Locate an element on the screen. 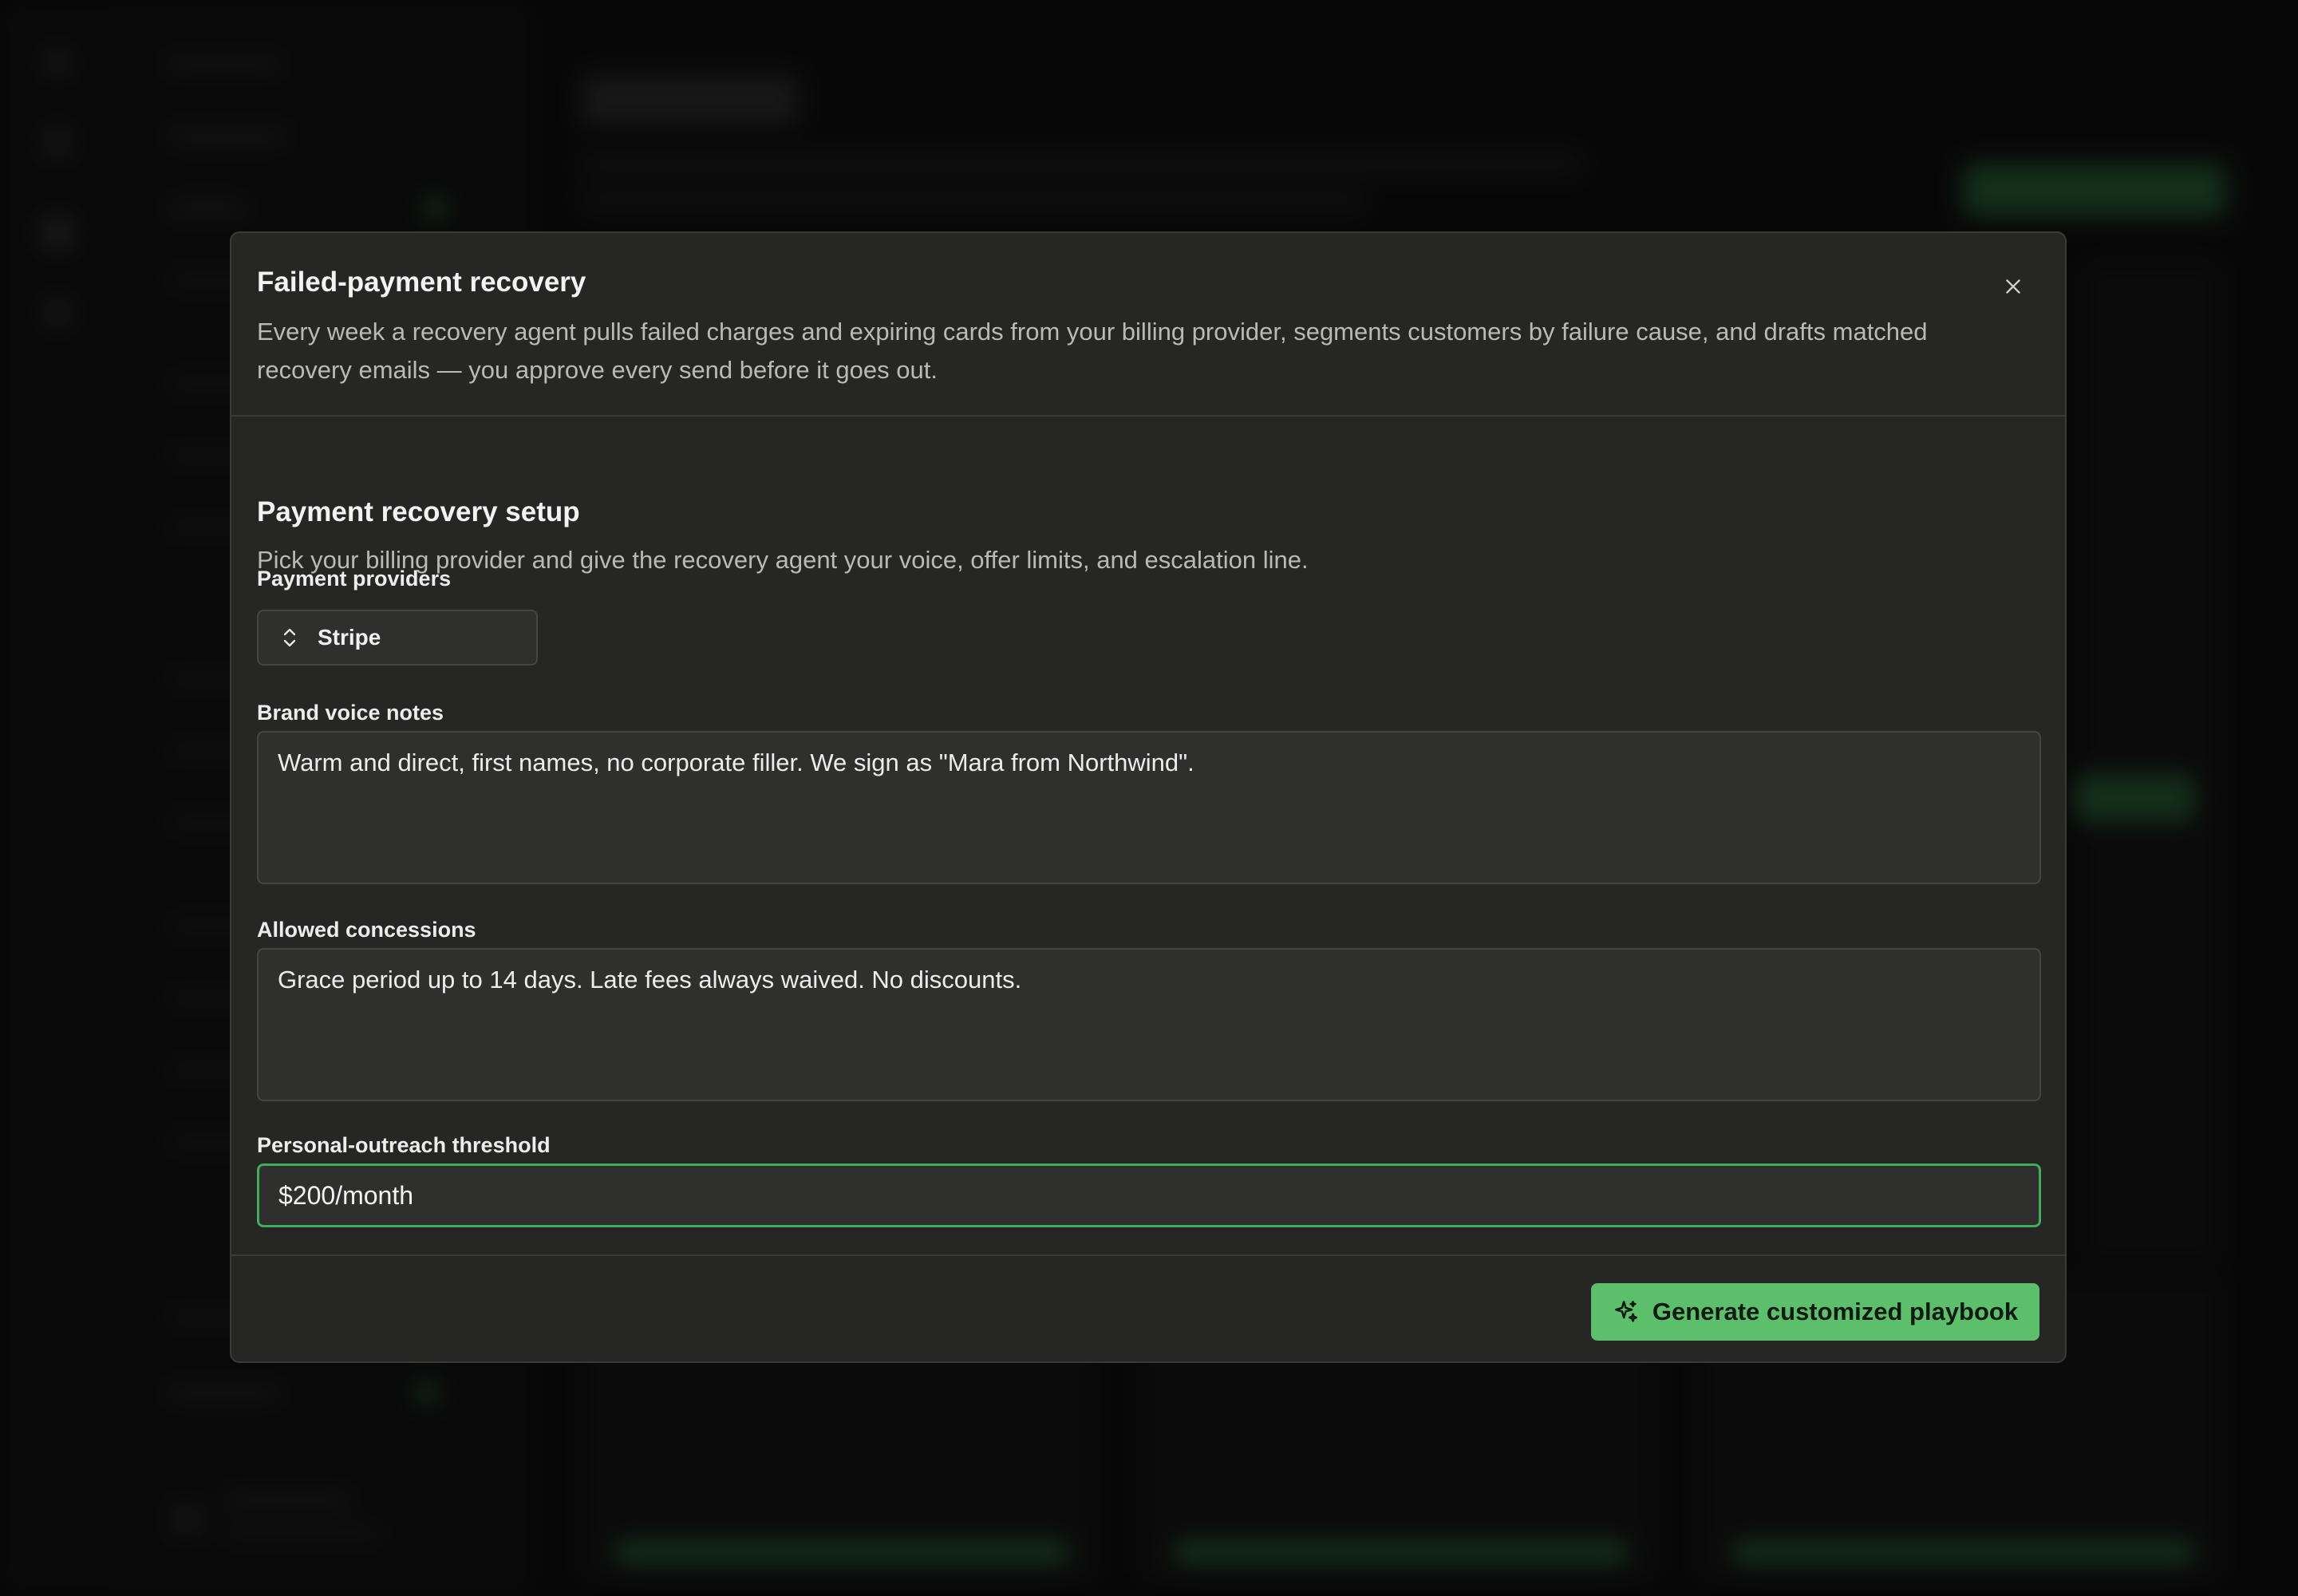 The height and width of the screenshot is (1596, 2298). outreach-threshold-label: Personal-outreach threshold is located at coordinates (404, 1145).